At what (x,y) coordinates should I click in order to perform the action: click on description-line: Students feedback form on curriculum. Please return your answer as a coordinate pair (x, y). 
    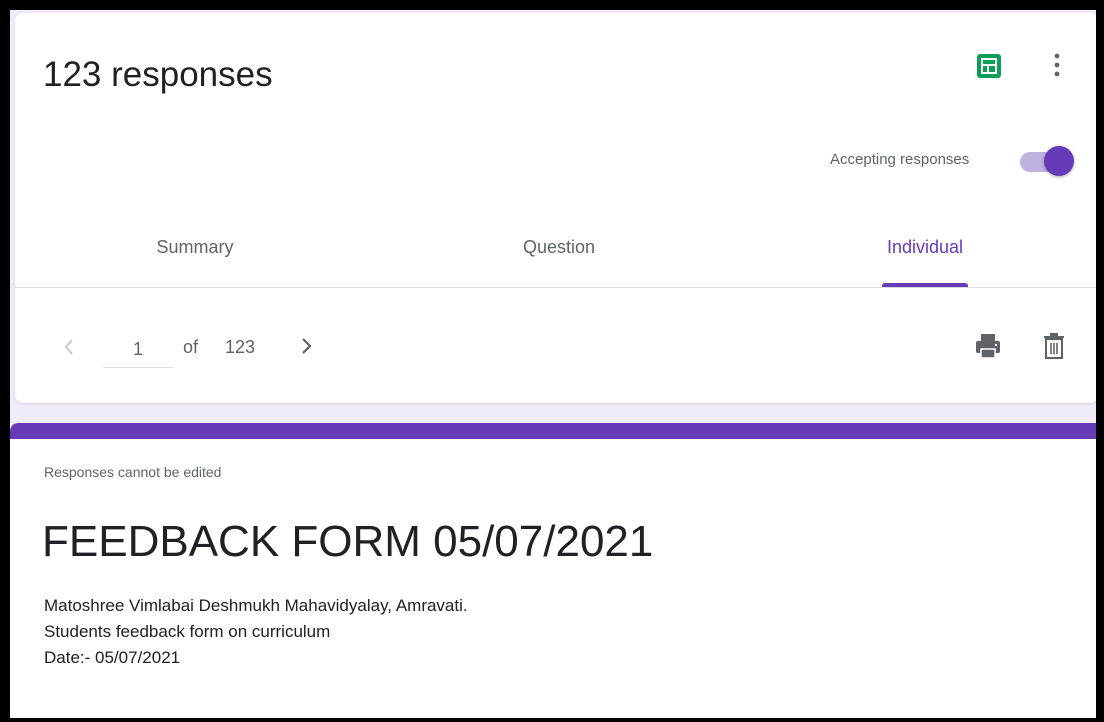
    Looking at the image, I should click on (187, 631).